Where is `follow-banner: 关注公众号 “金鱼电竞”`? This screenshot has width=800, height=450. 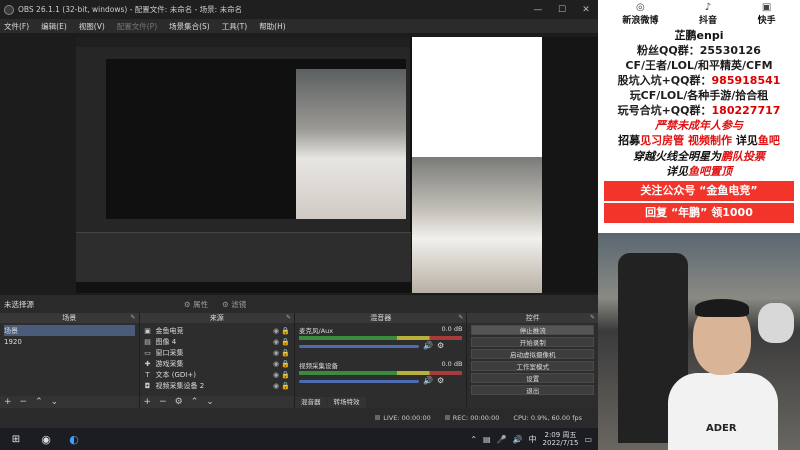 follow-banner: 关注公众号 “金鱼电竞” is located at coordinates (699, 191).